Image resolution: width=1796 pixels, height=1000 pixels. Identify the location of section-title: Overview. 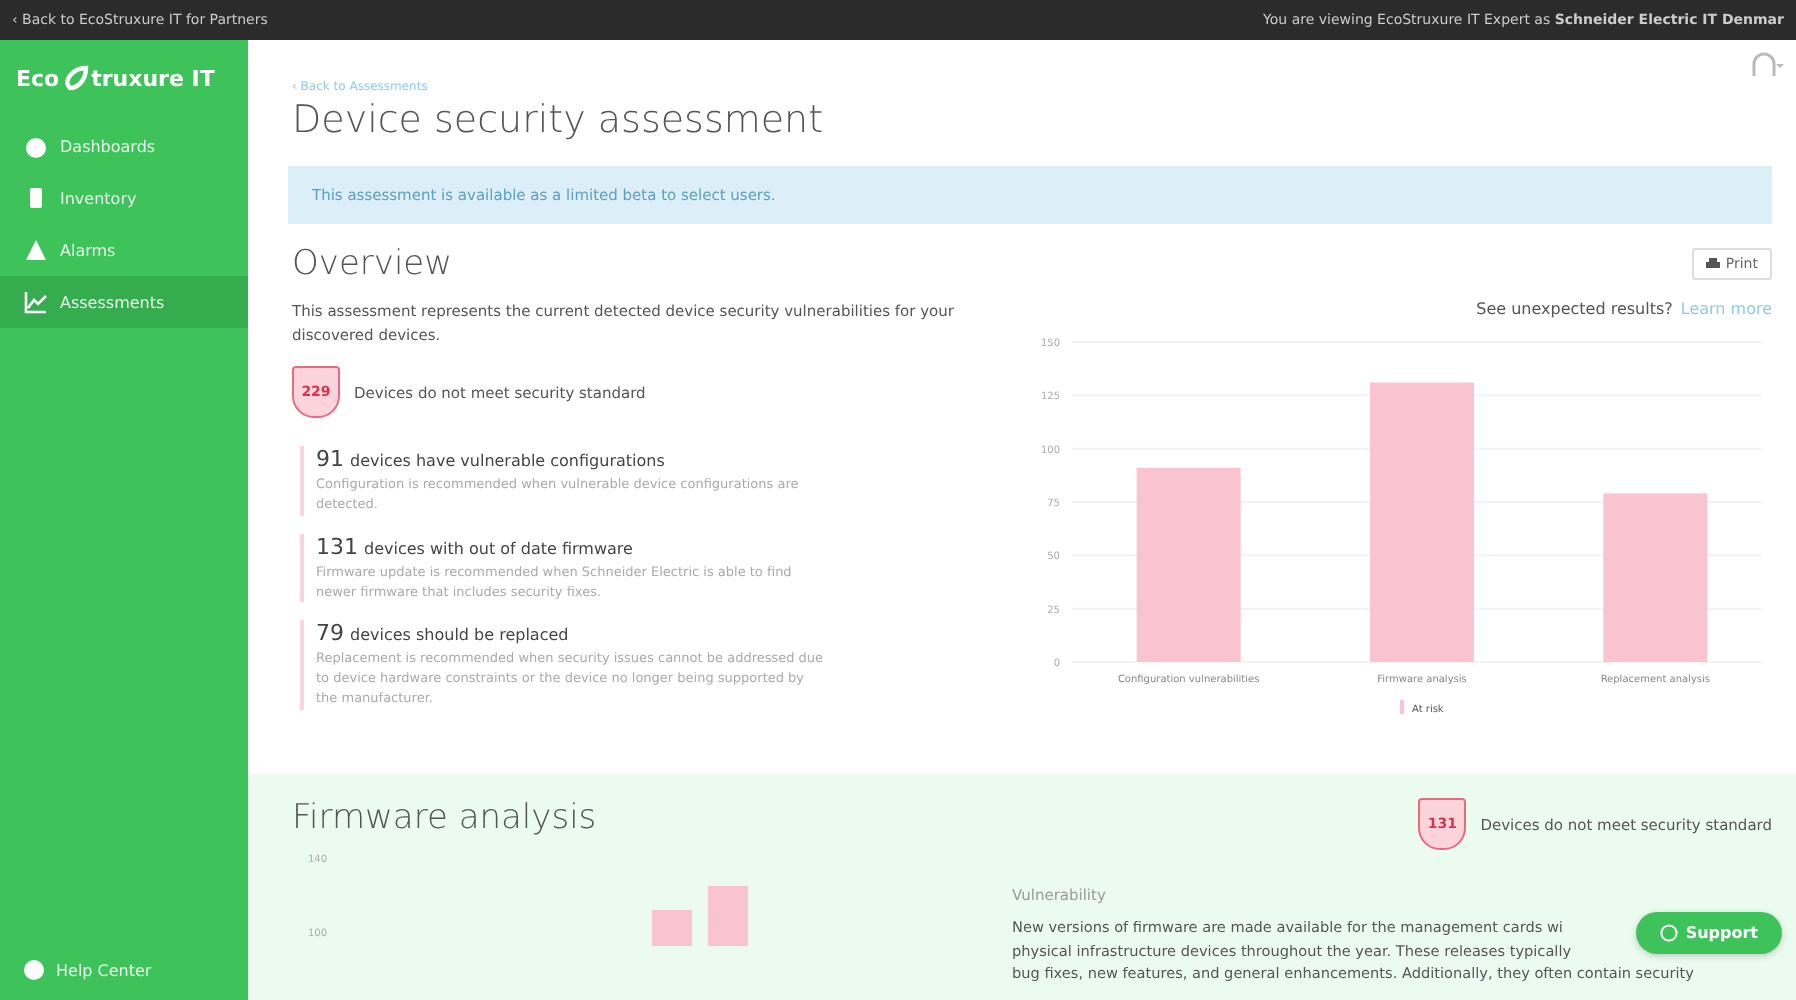
(373, 264).